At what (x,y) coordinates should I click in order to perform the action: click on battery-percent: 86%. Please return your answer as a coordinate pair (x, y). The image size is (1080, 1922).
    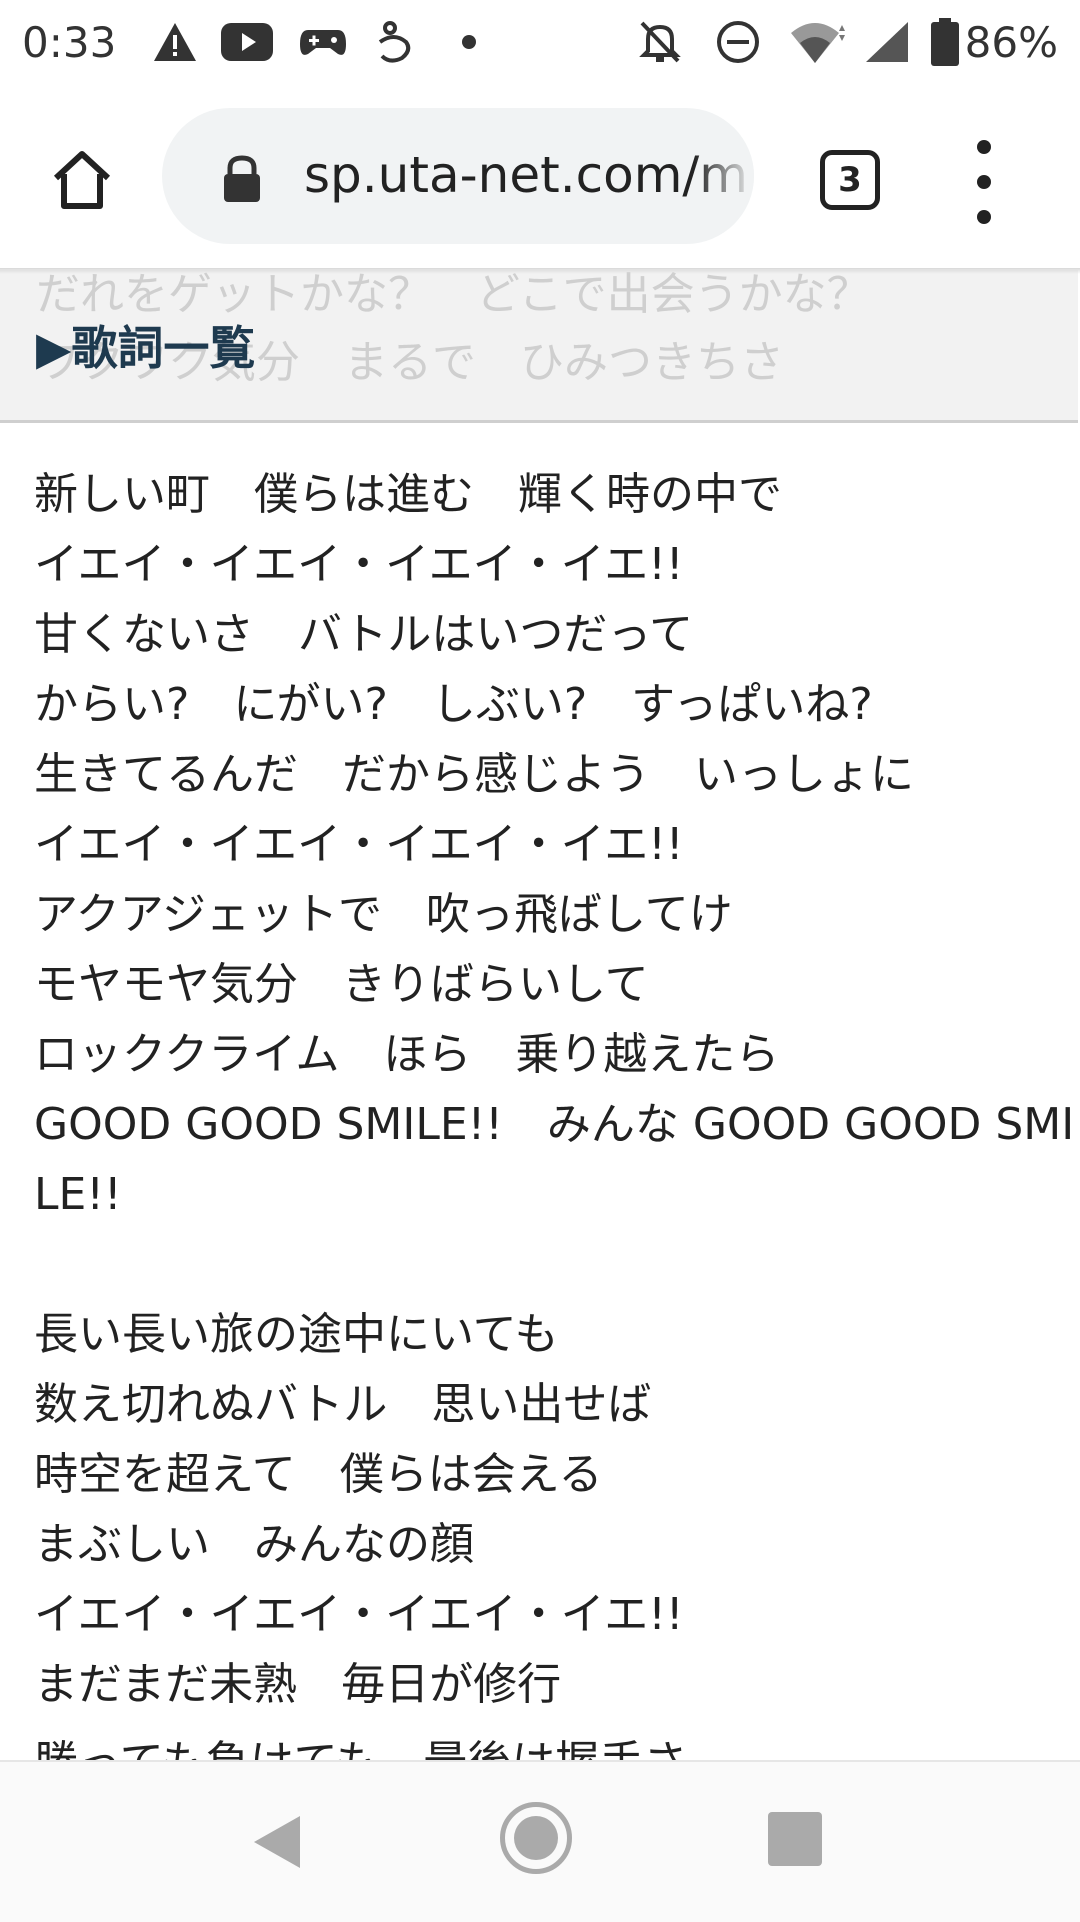
    Looking at the image, I should click on (1011, 42).